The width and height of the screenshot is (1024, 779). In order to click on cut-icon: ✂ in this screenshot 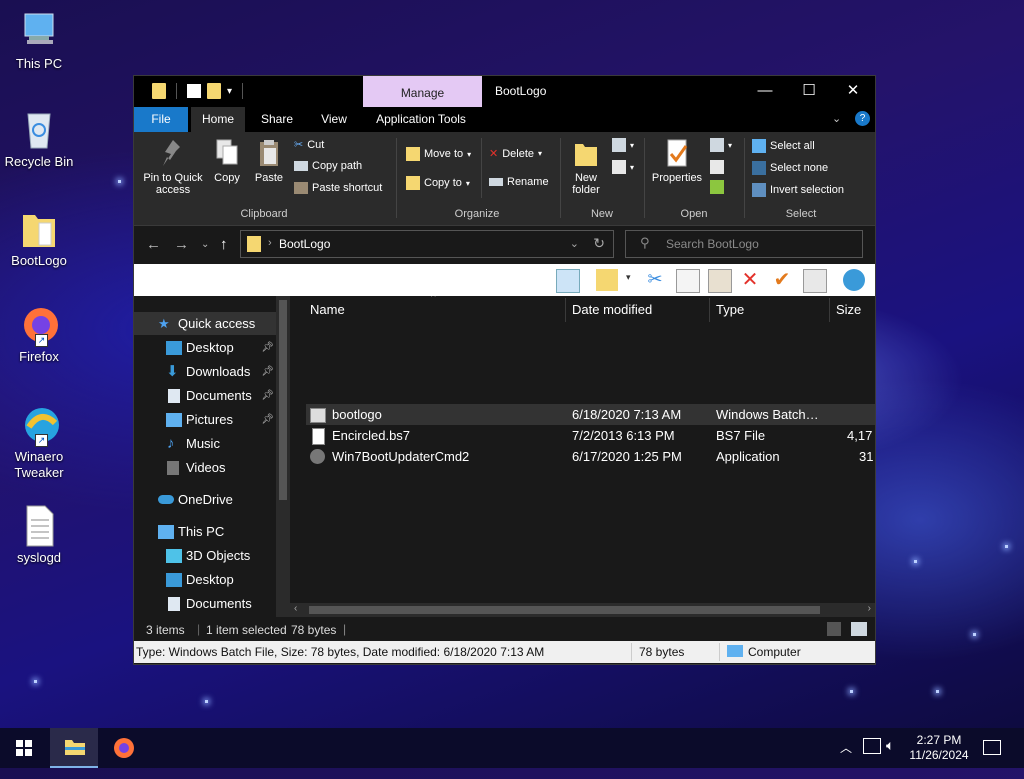, I will do `click(655, 280)`.